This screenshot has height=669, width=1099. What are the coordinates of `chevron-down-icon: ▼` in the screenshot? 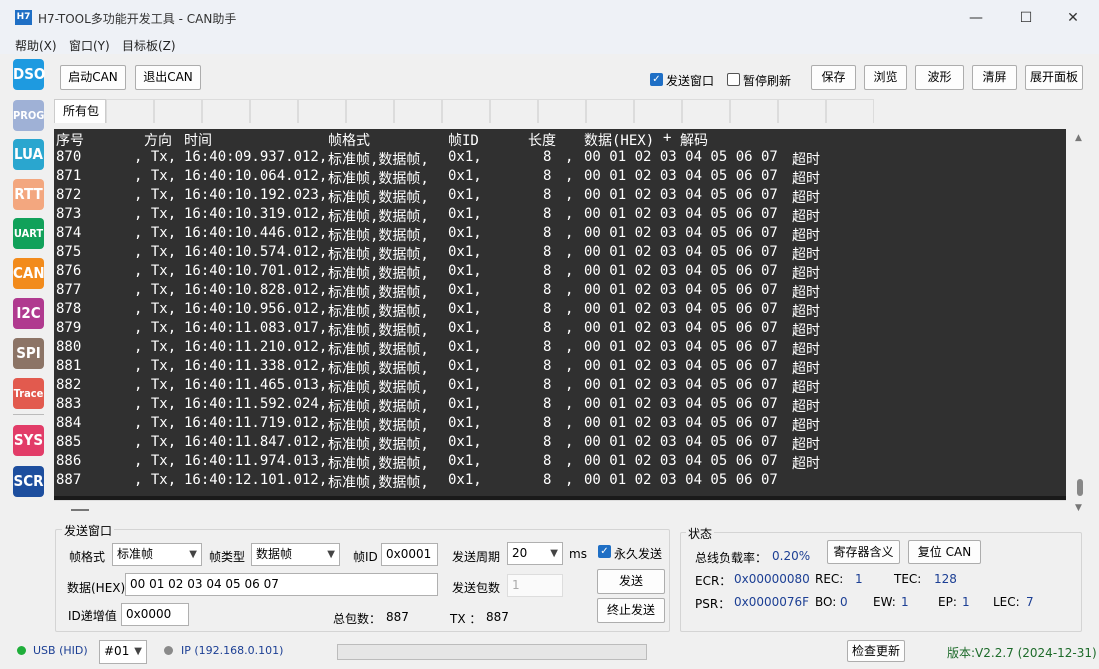 It's located at (554, 553).